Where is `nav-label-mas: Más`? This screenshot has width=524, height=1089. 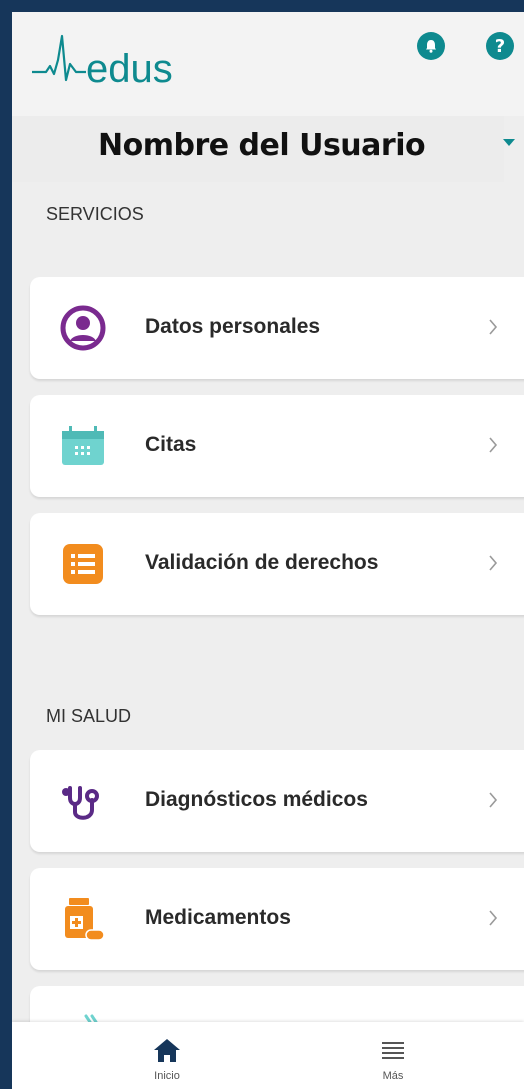 nav-label-mas: Más is located at coordinates (393, 1076).